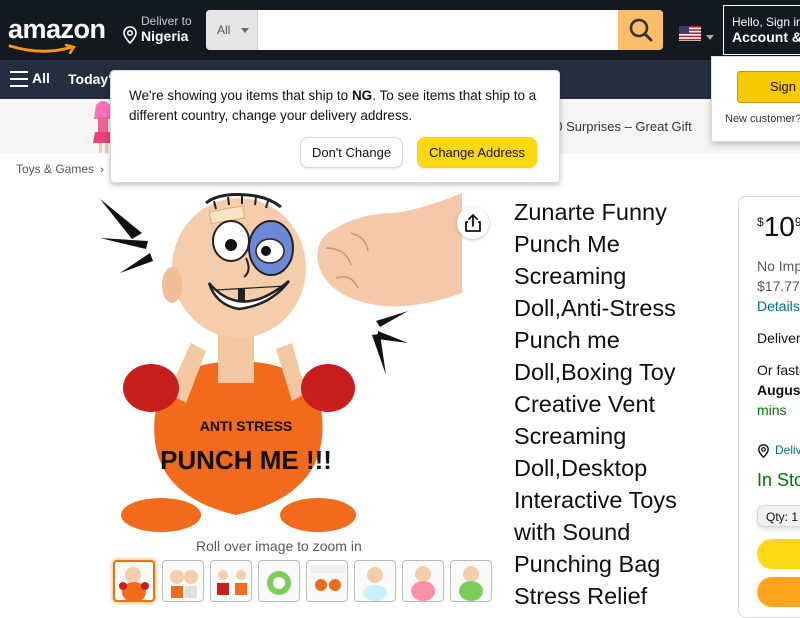 The width and height of the screenshot is (800, 618). I want to click on search-input, so click(436, 30).